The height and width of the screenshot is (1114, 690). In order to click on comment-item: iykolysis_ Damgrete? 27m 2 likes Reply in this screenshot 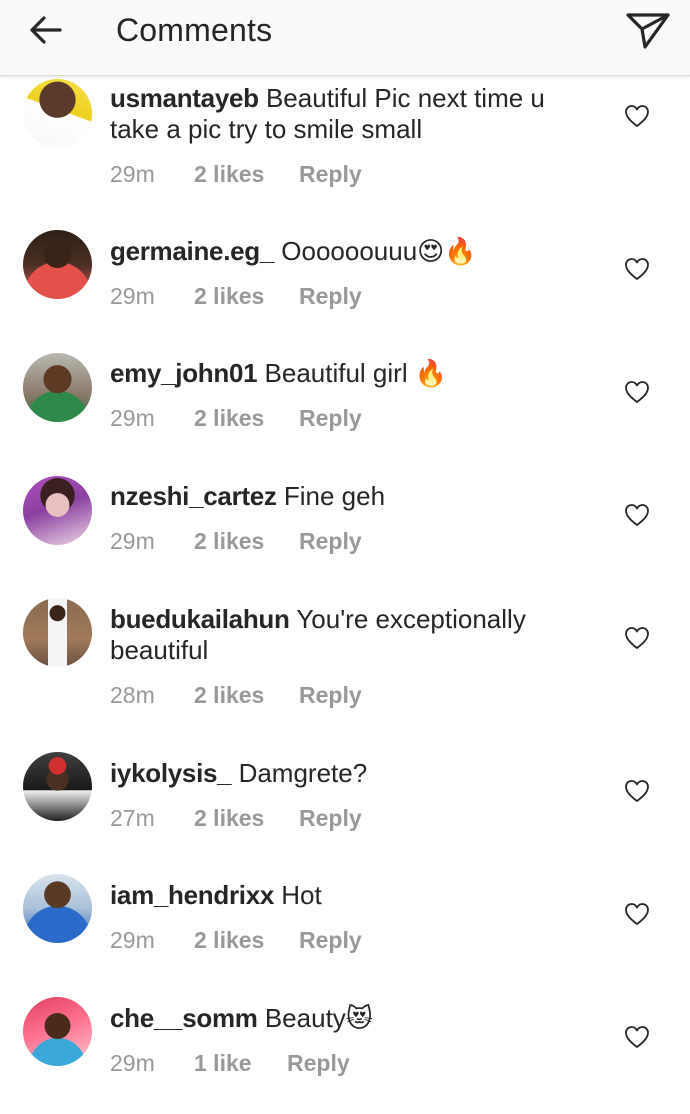, I will do `click(345, 813)`.